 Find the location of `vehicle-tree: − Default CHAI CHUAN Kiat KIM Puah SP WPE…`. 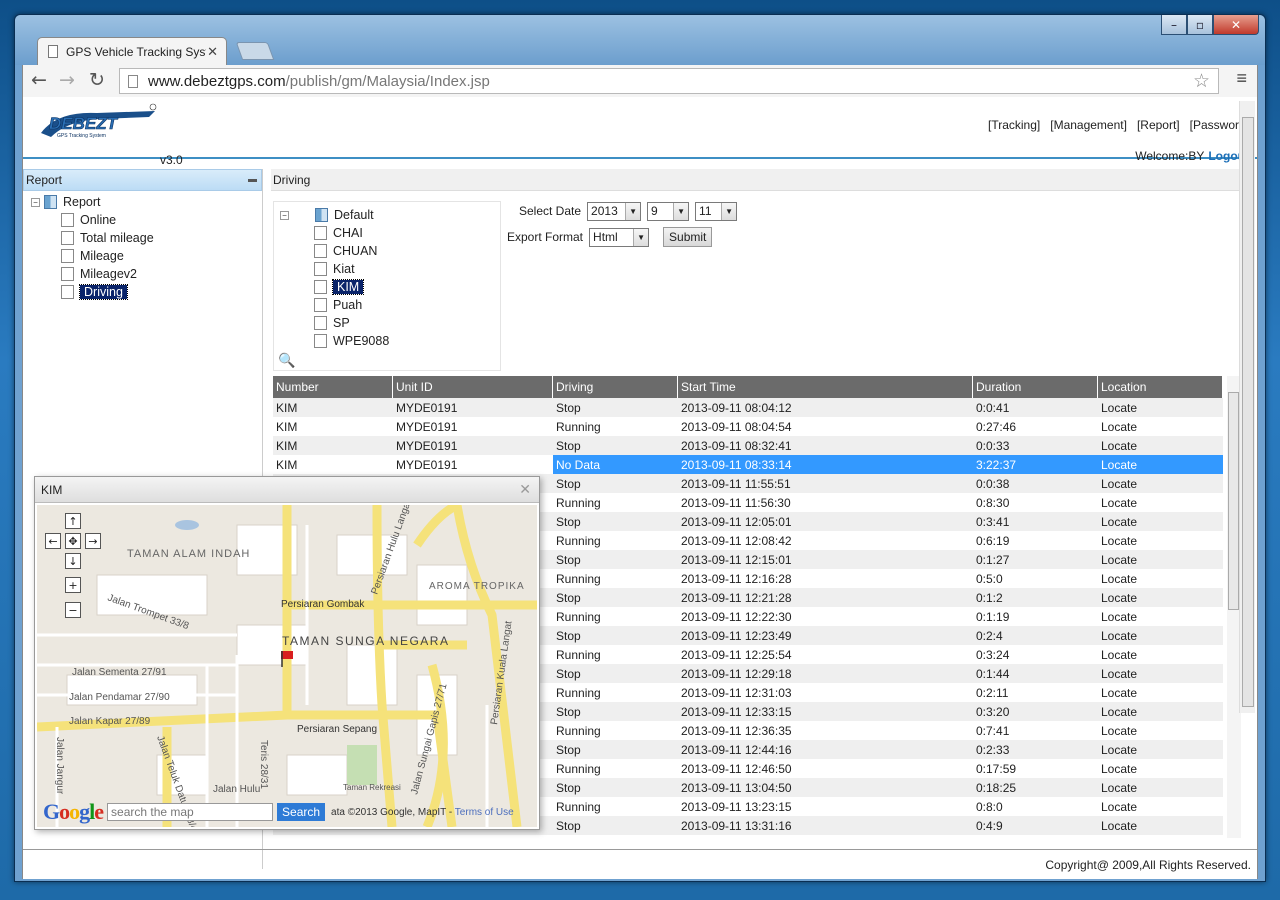

vehicle-tree: − Default CHAI CHUAN Kiat KIM Puah SP WPE… is located at coordinates (387, 286).